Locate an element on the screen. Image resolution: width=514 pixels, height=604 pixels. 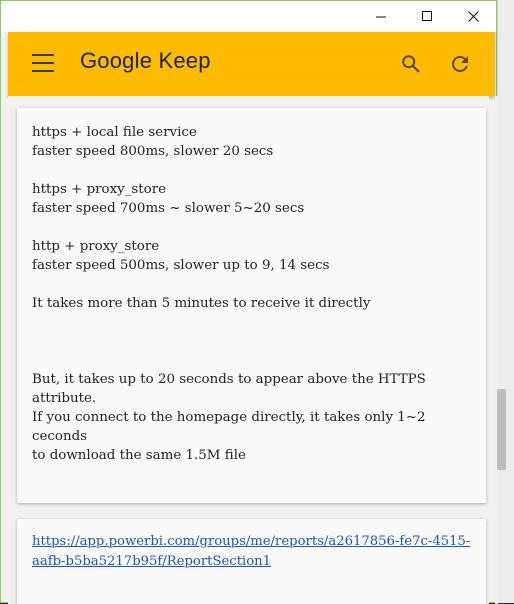
scrollbar-thumb is located at coordinates (501, 429).